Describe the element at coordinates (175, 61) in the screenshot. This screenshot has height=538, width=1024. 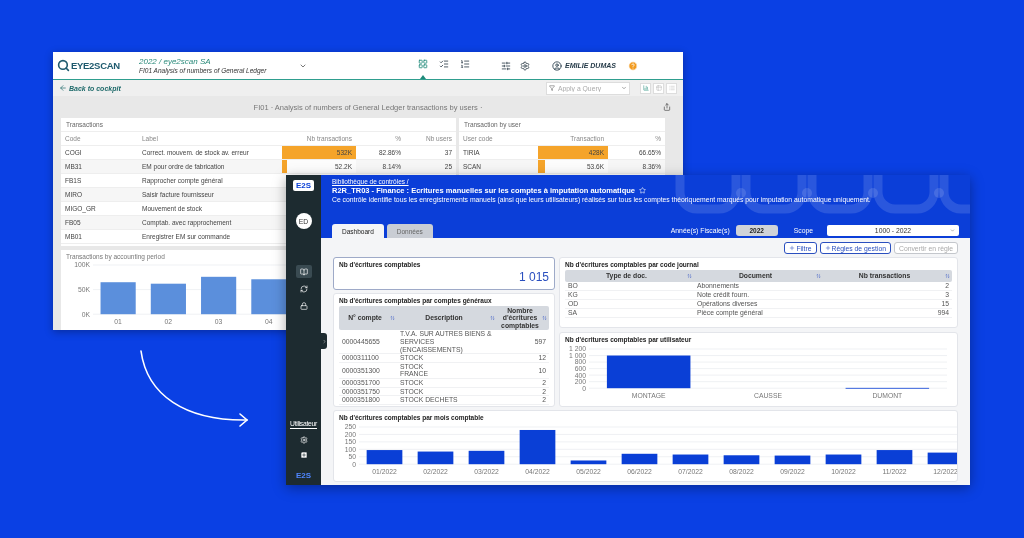
I see `company-title: 2022 / eye2scan SA` at that location.